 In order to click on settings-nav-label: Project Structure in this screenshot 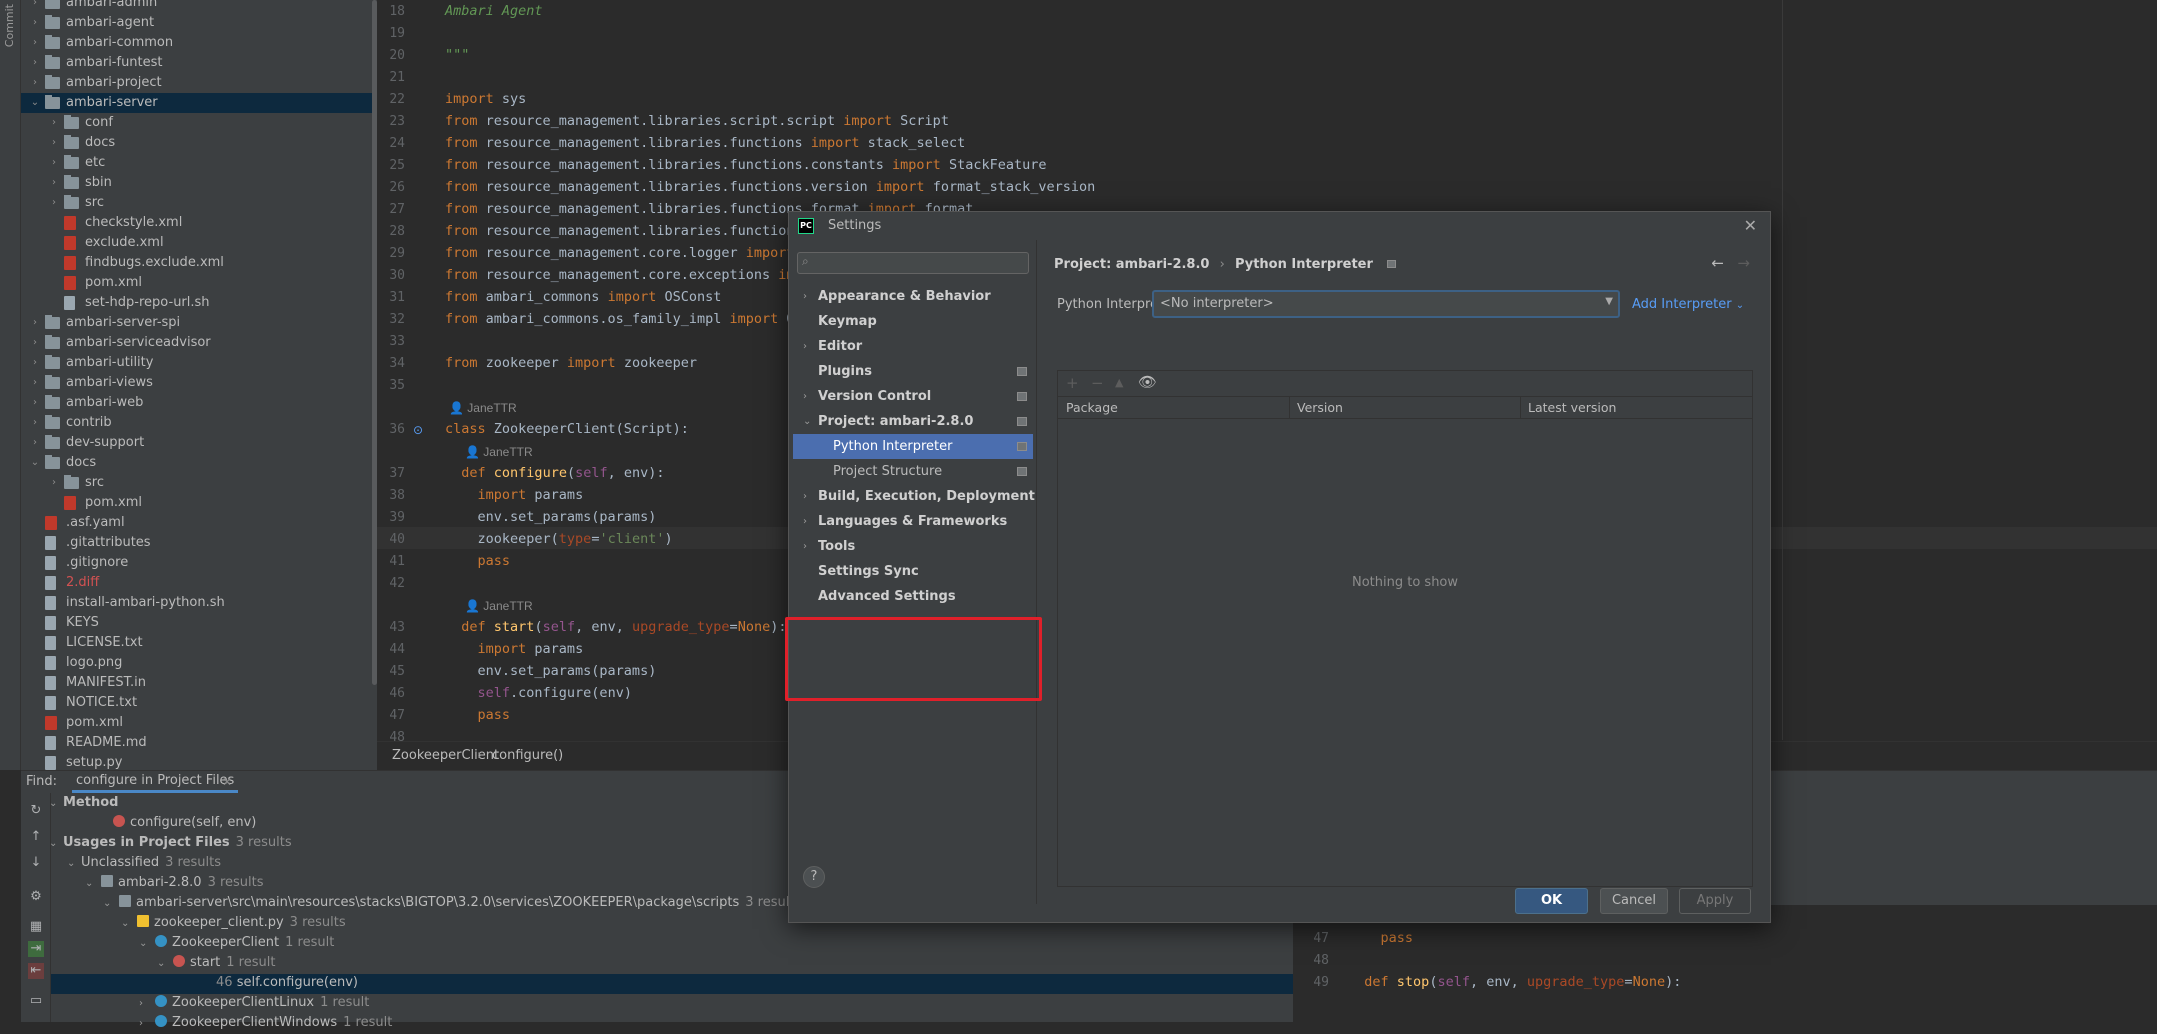, I will do `click(888, 471)`.